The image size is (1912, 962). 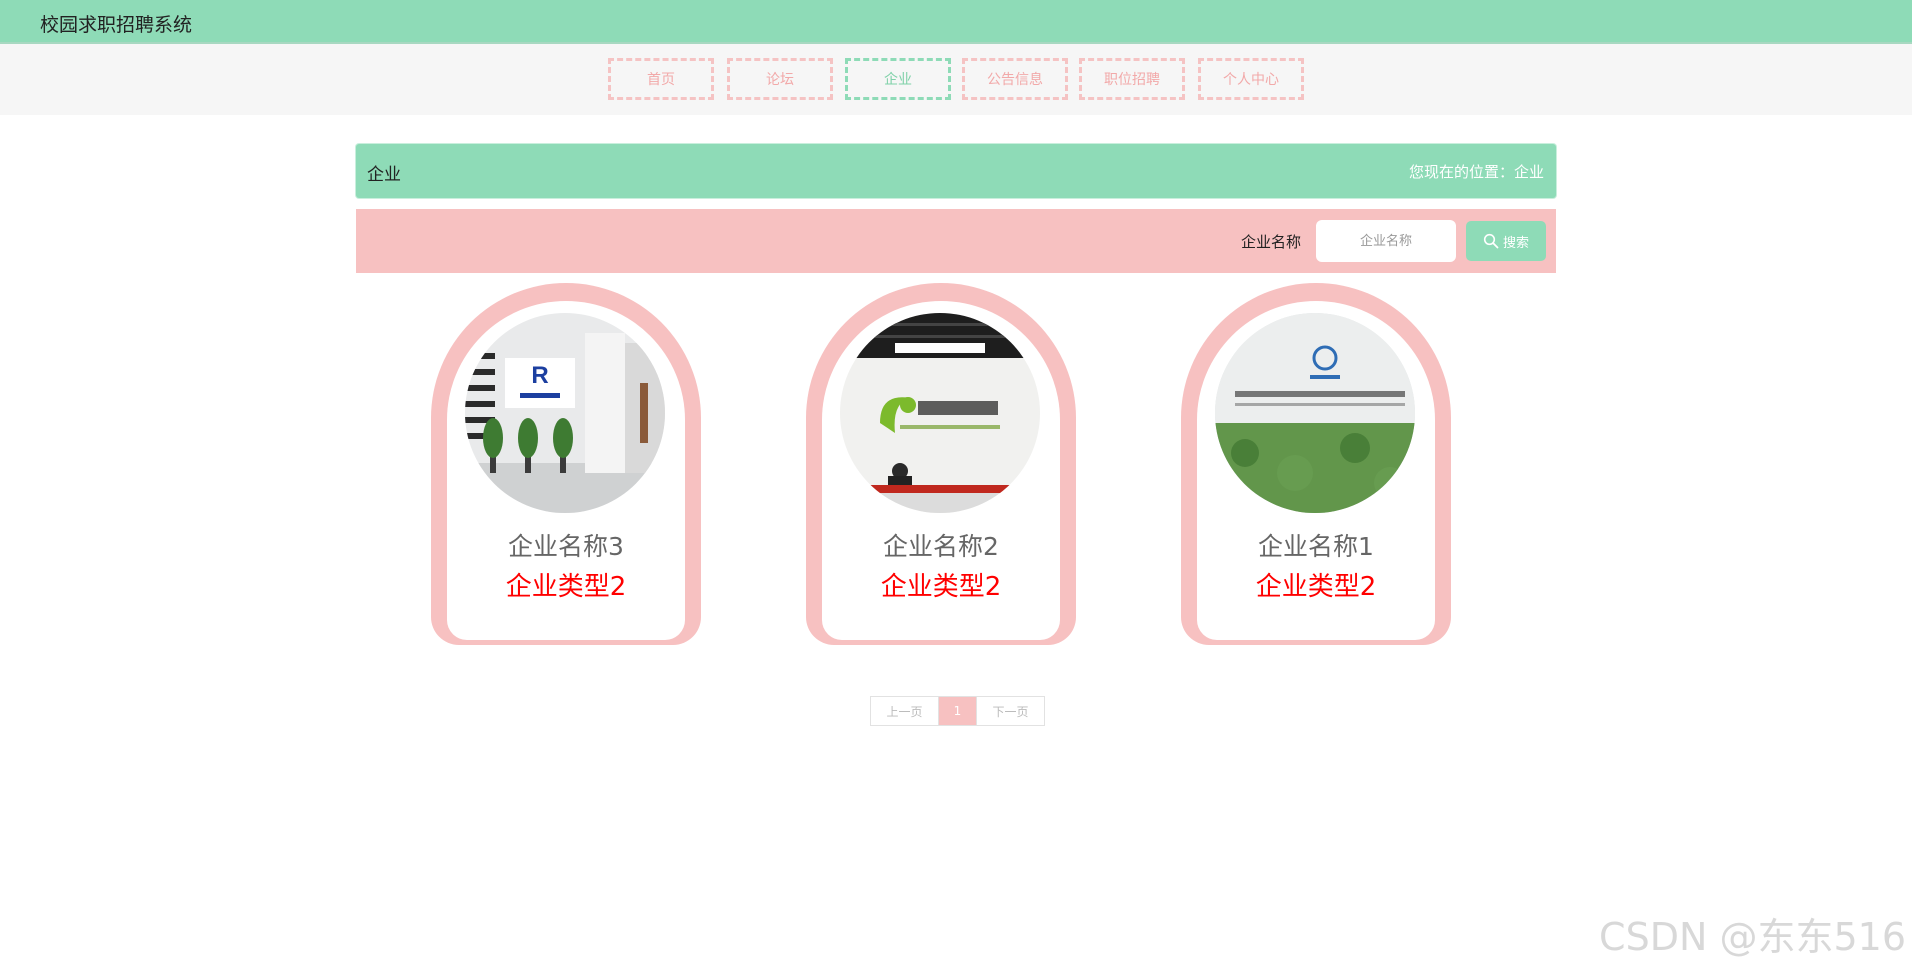 I want to click on nav-forum: 论坛, so click(x=780, y=79).